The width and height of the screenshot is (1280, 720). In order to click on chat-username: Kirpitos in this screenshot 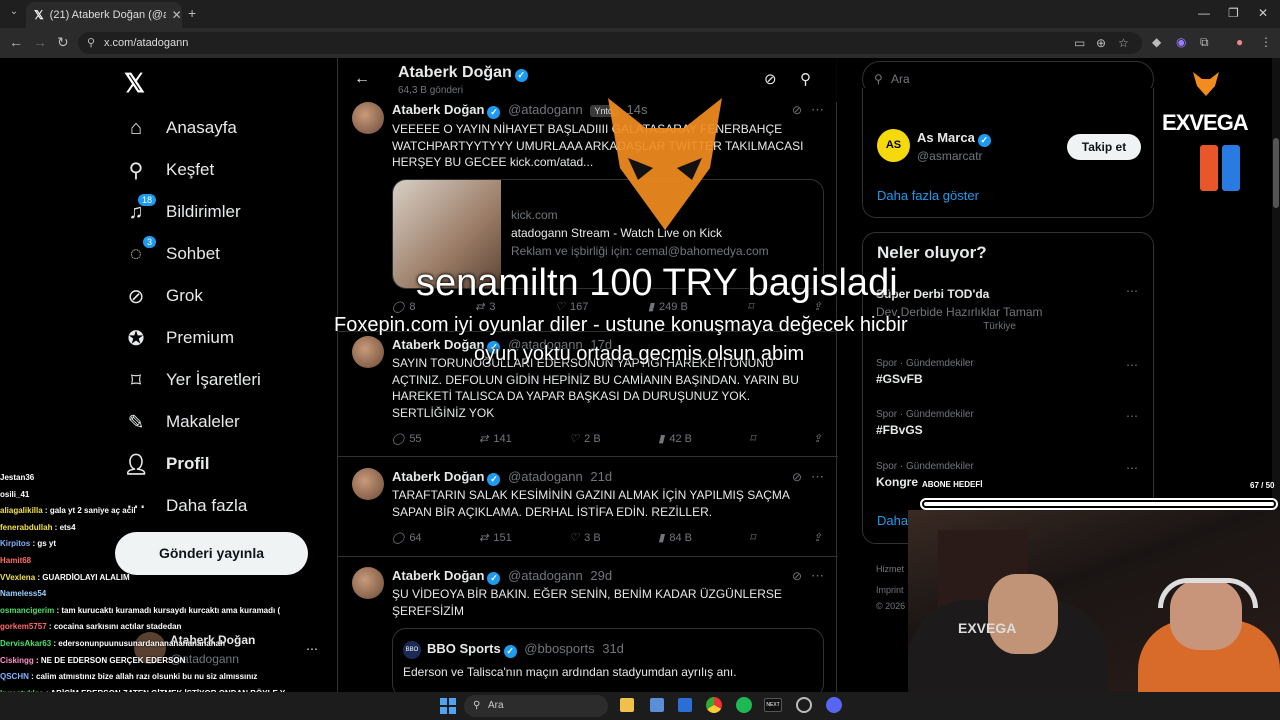, I will do `click(15, 544)`.